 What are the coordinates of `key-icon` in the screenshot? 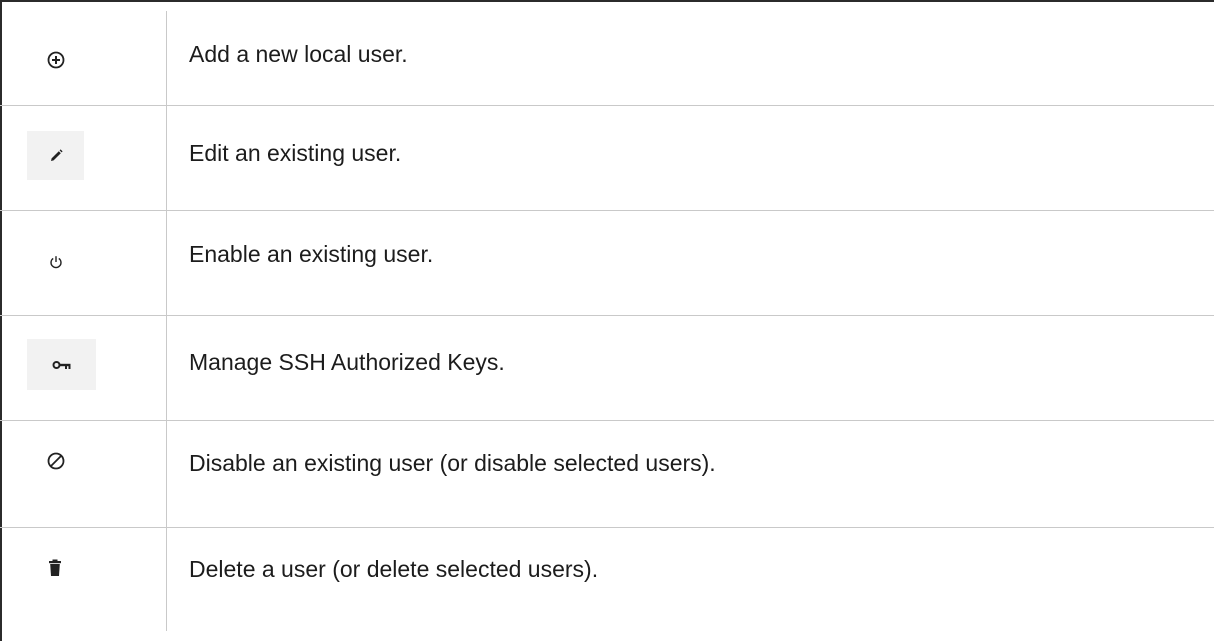 It's located at (61, 364).